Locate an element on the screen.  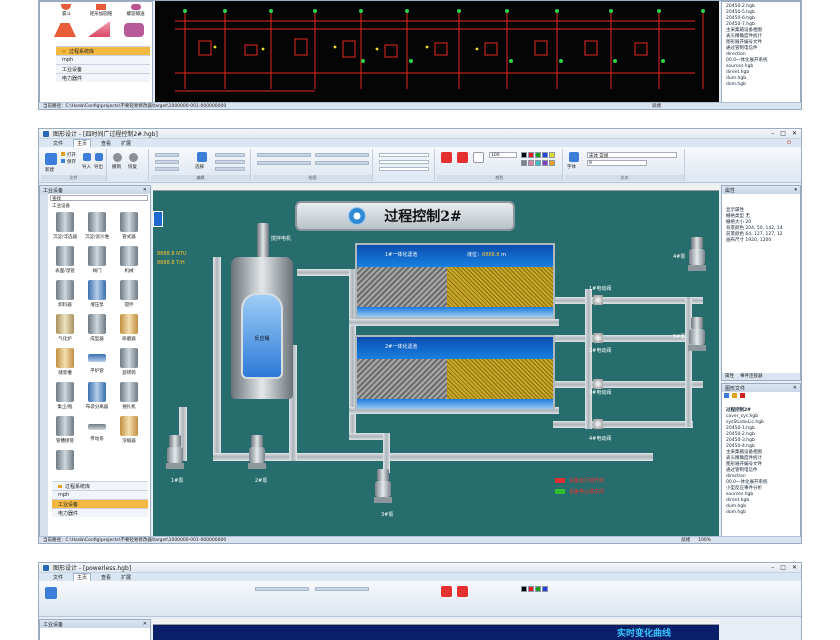
select-icon is located at coordinates (202, 157).